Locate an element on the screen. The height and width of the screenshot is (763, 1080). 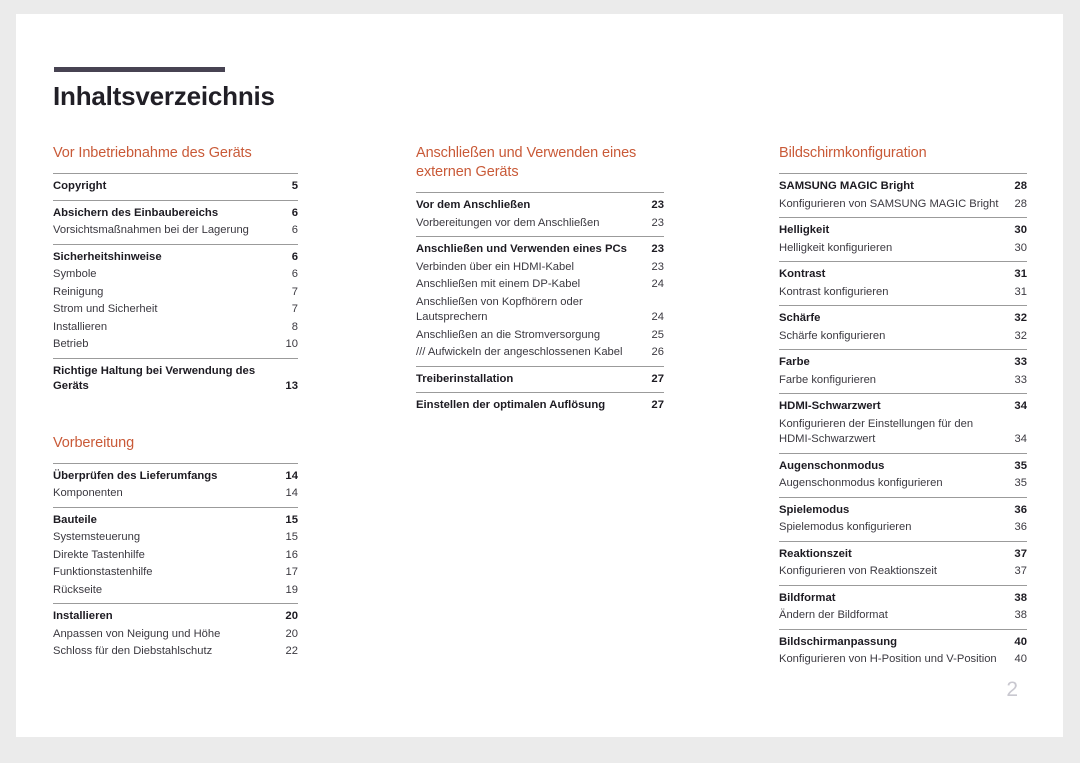
toc-entry-sub: Rückseite 19 is located at coordinates (175, 591).